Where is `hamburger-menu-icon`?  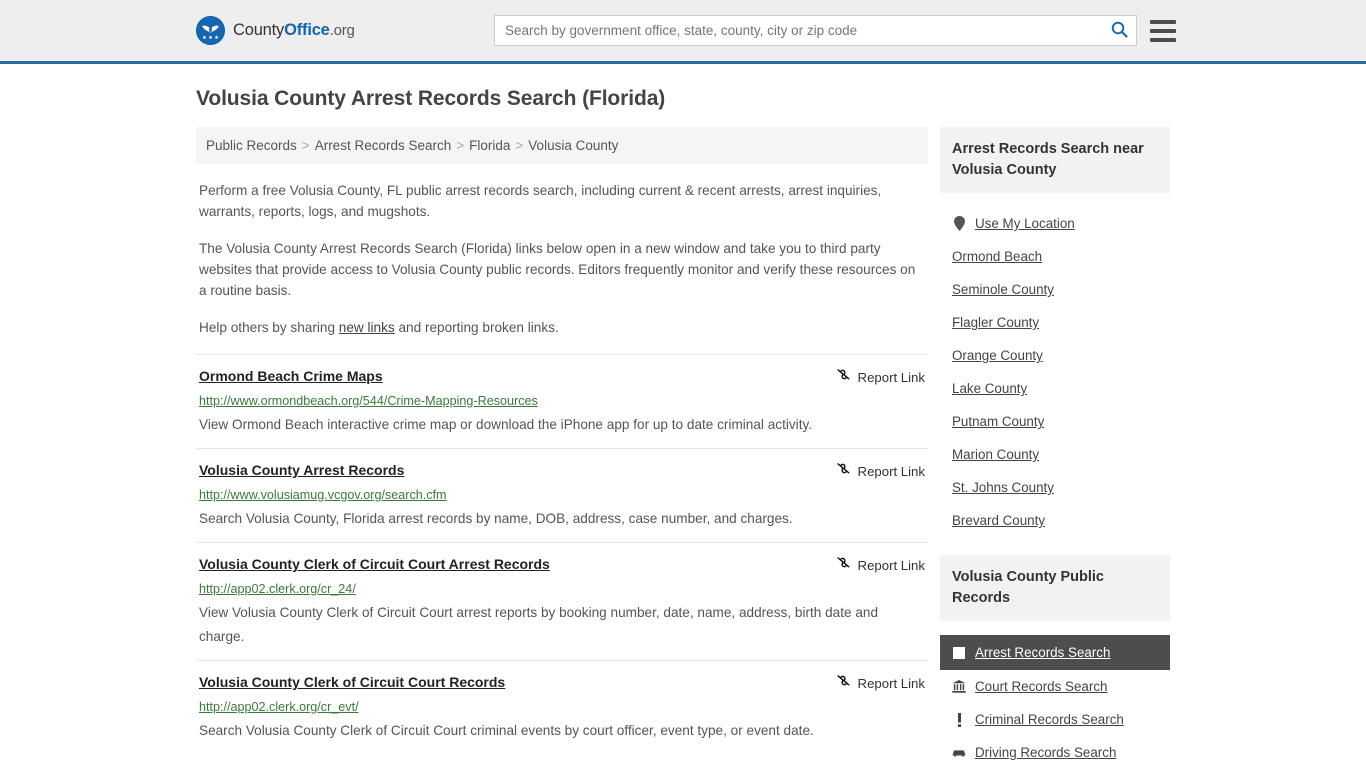
hamburger-menu-icon is located at coordinates (1163, 30).